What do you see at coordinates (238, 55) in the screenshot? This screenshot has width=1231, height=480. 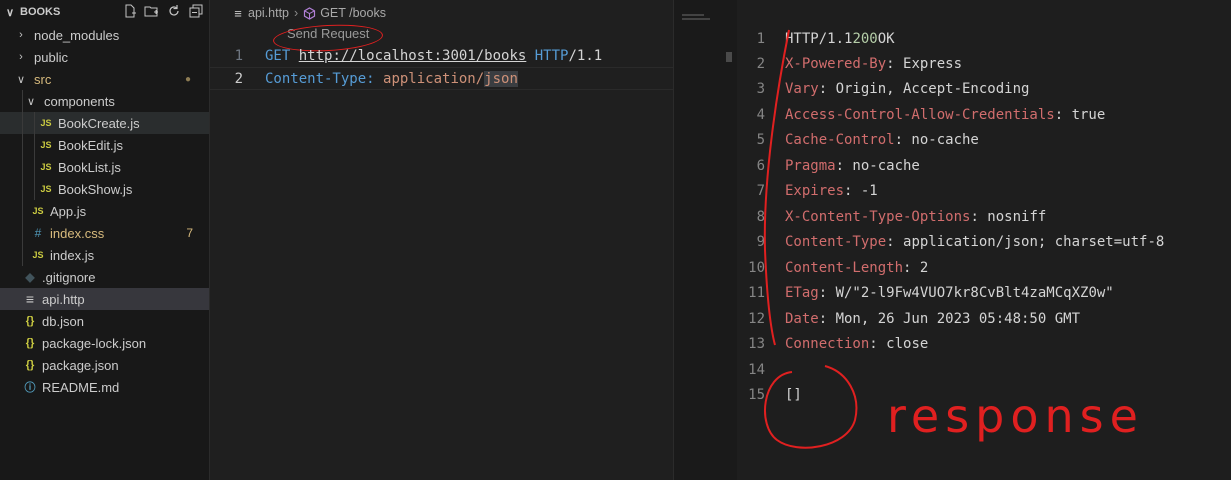 I see `line-number: 1` at bounding box center [238, 55].